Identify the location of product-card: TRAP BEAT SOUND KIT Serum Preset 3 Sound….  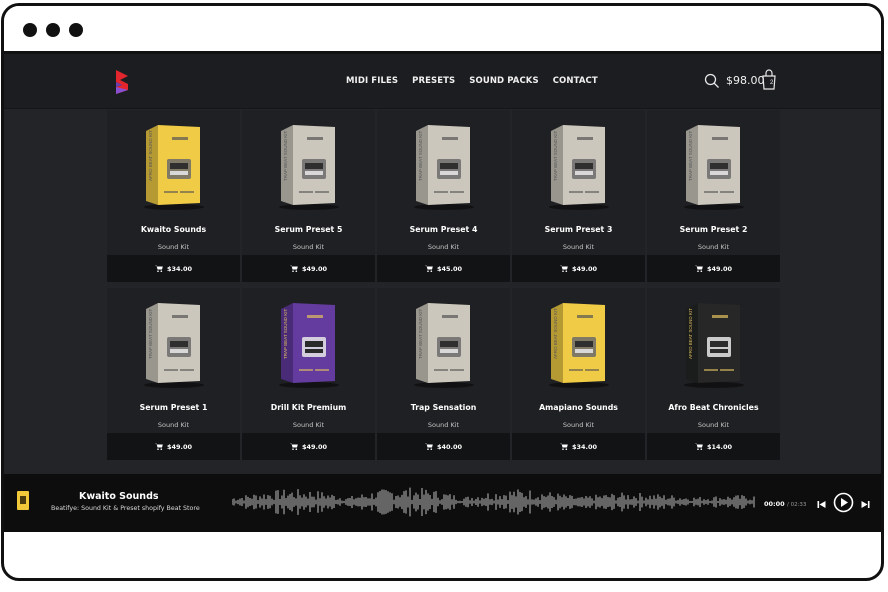
(578, 196).